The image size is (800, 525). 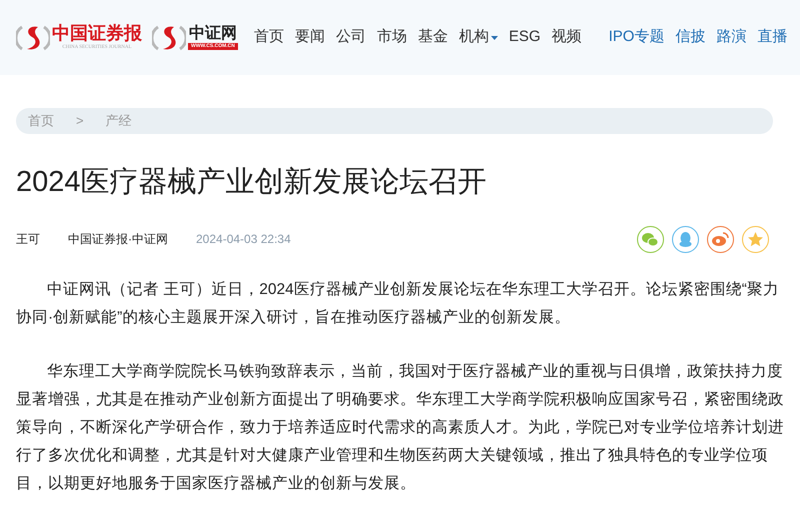 I want to click on logo-title: 中证网, so click(x=212, y=34).